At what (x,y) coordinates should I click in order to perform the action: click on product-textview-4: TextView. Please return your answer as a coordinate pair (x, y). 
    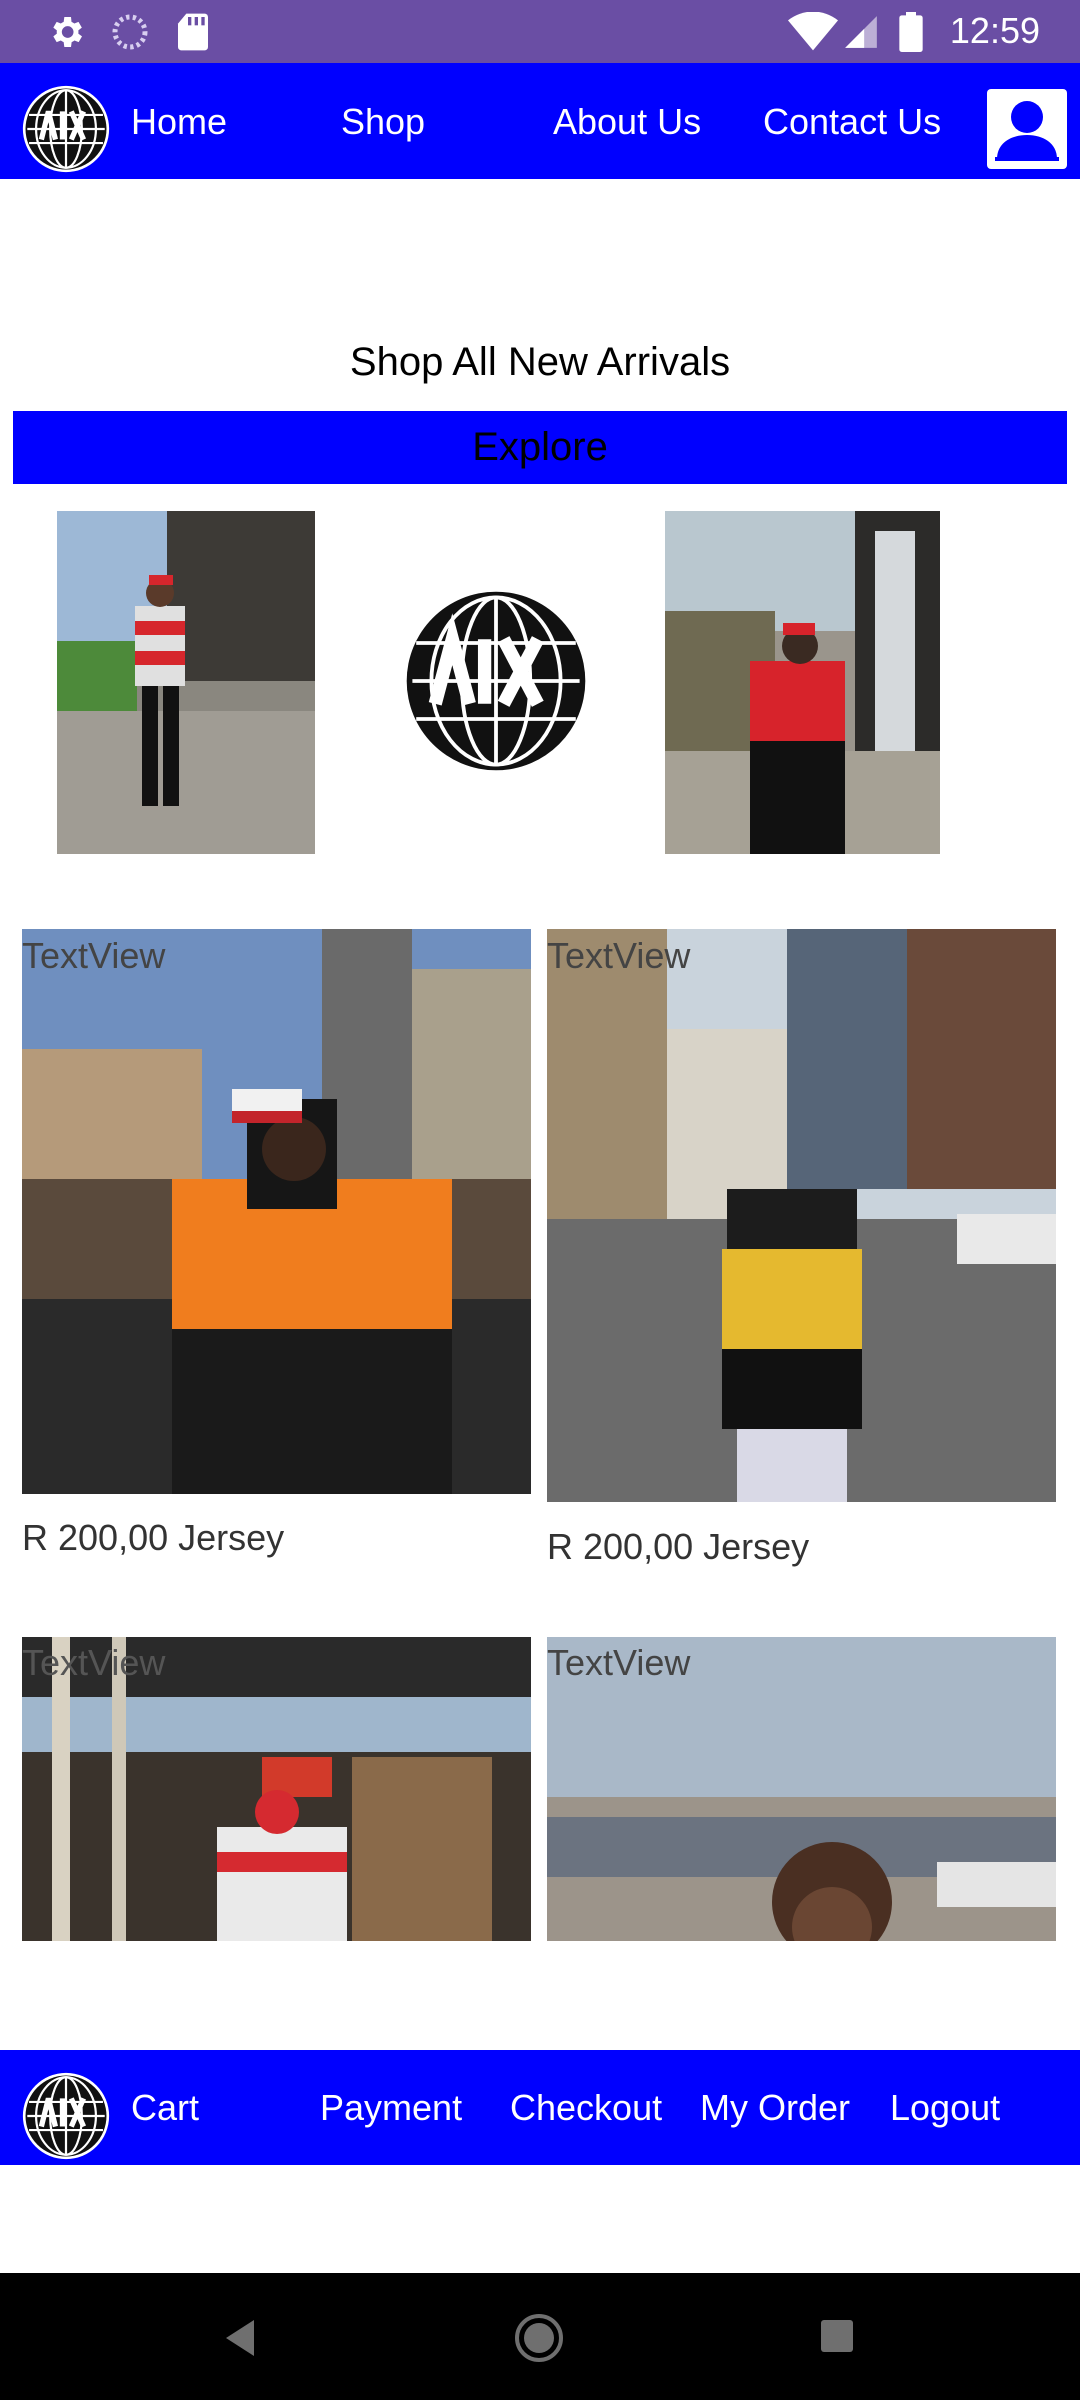
    Looking at the image, I should click on (619, 1662).